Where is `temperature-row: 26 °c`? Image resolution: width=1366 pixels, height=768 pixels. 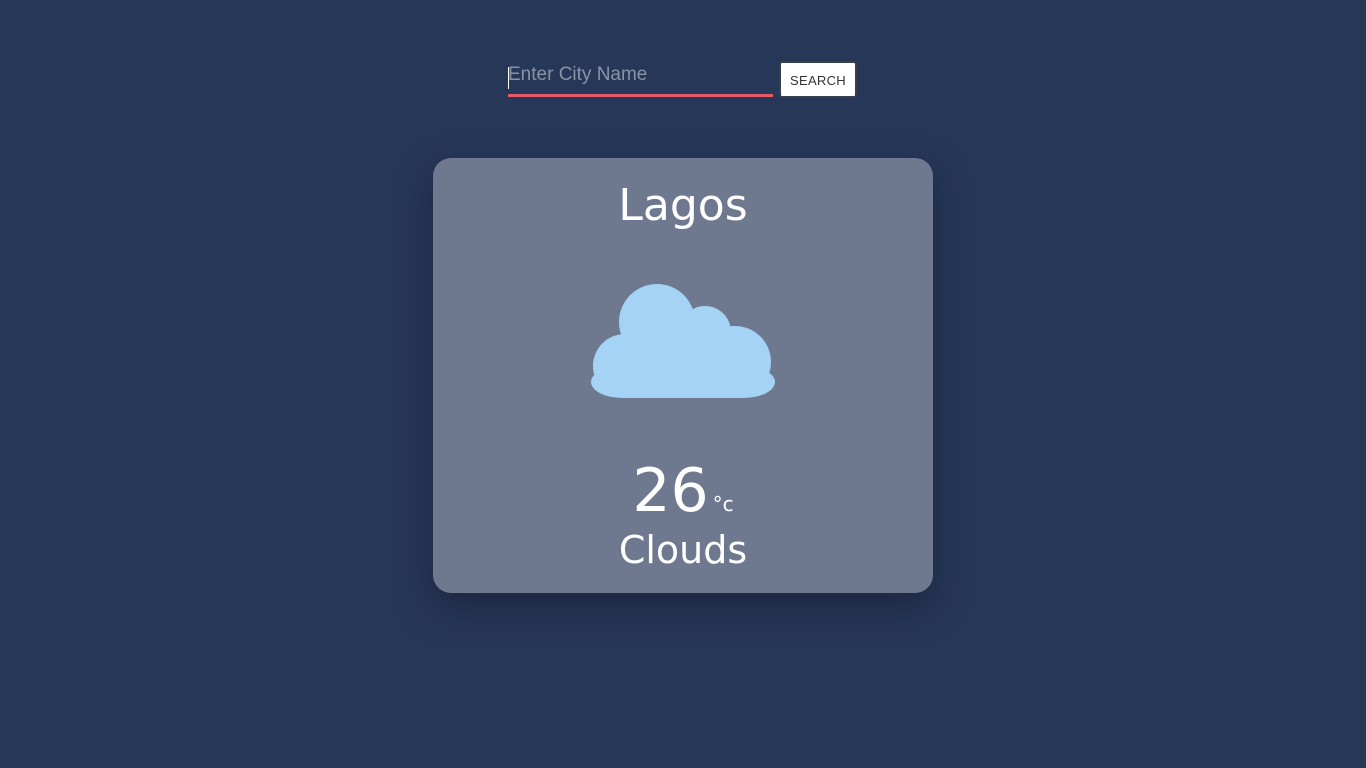
temperature-row: 26 °c is located at coordinates (683, 491).